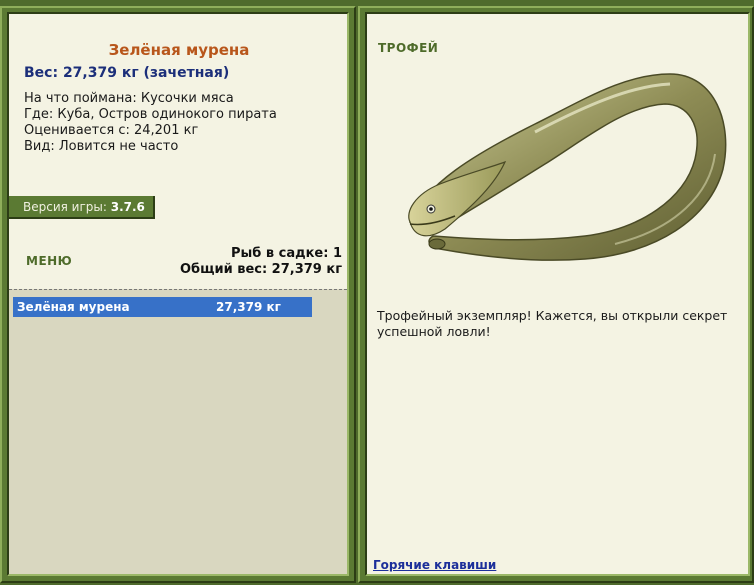 This screenshot has width=754, height=585. I want to click on hotkeys-link: Горячие клавиши, so click(434, 565).